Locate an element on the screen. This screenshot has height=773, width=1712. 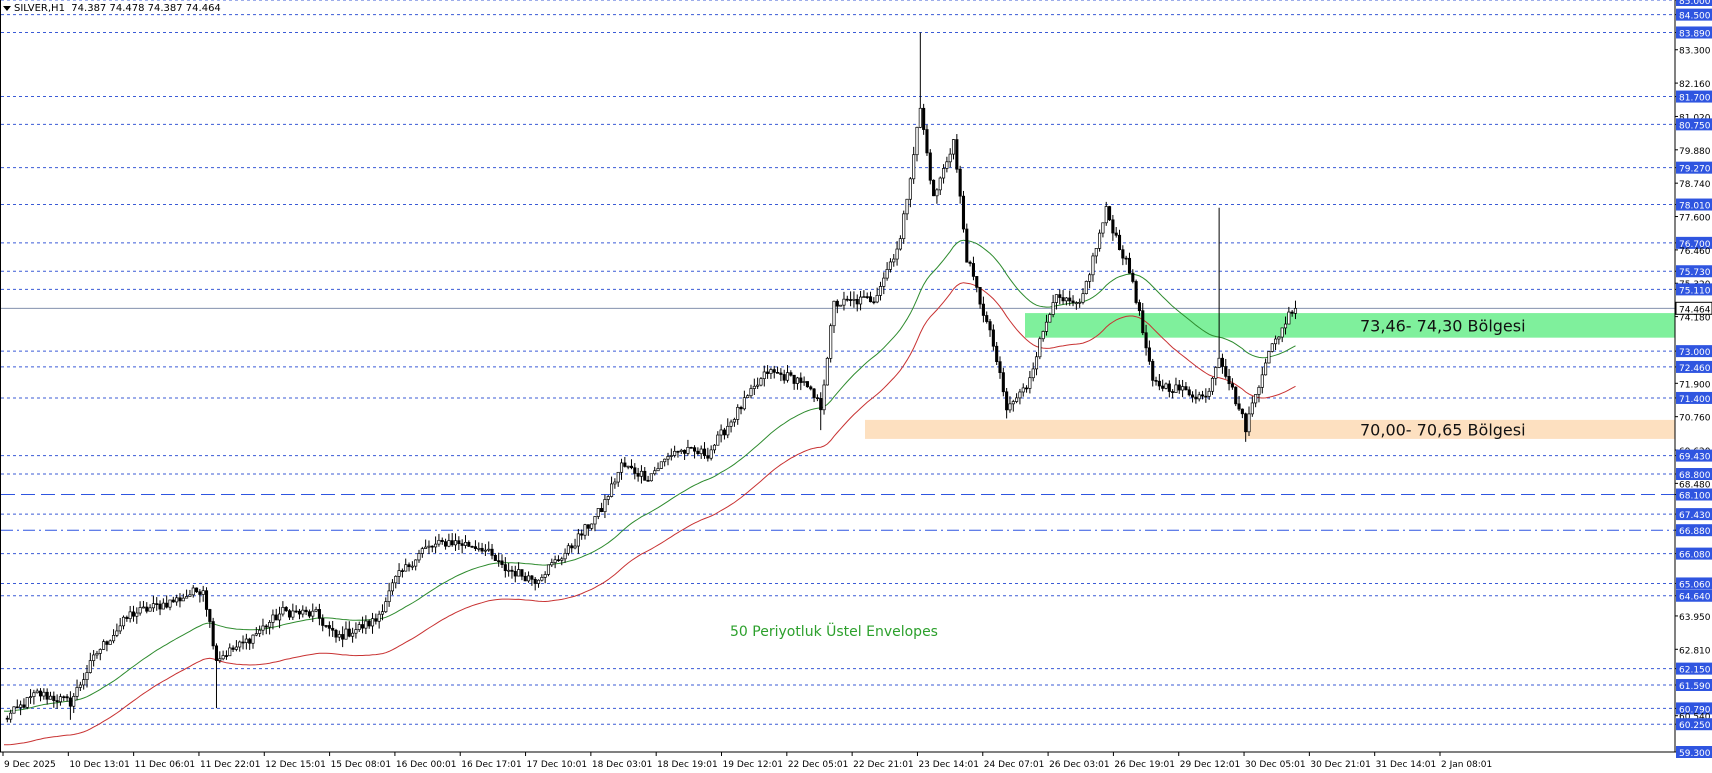
y-tick-label: 61.590 is located at coordinates (1695, 687).